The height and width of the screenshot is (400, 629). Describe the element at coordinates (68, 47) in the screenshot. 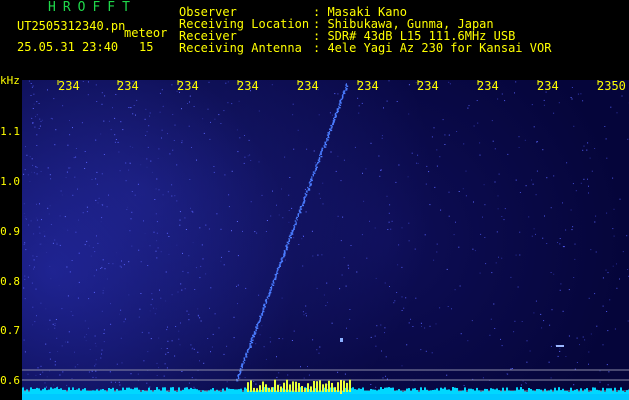

I see `datetime-label: 25.05.31 23:40` at that location.